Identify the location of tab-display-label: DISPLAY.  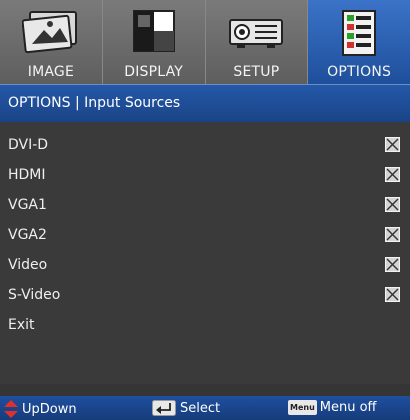
(154, 72).